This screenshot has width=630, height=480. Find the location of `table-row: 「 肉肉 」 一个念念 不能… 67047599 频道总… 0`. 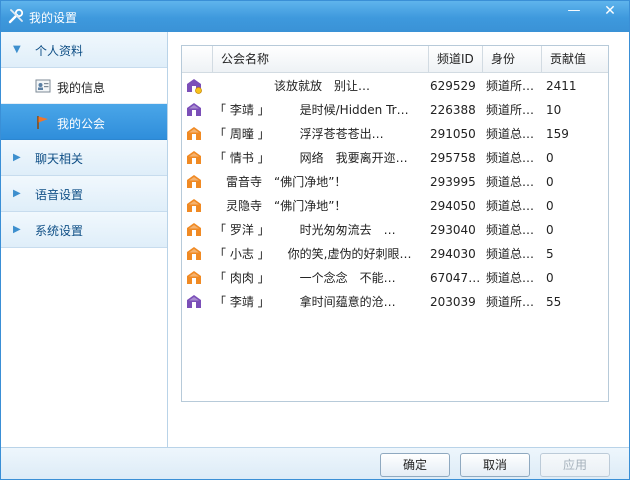

table-row: 「 肉肉 」 一个念念 不能… 67047599 频道总… 0 is located at coordinates (395, 278).